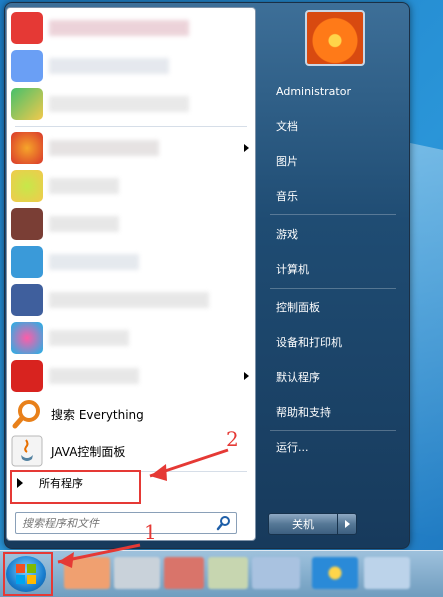  Describe the element at coordinates (298, 307) in the screenshot. I see `item-label: 控制面板` at that location.